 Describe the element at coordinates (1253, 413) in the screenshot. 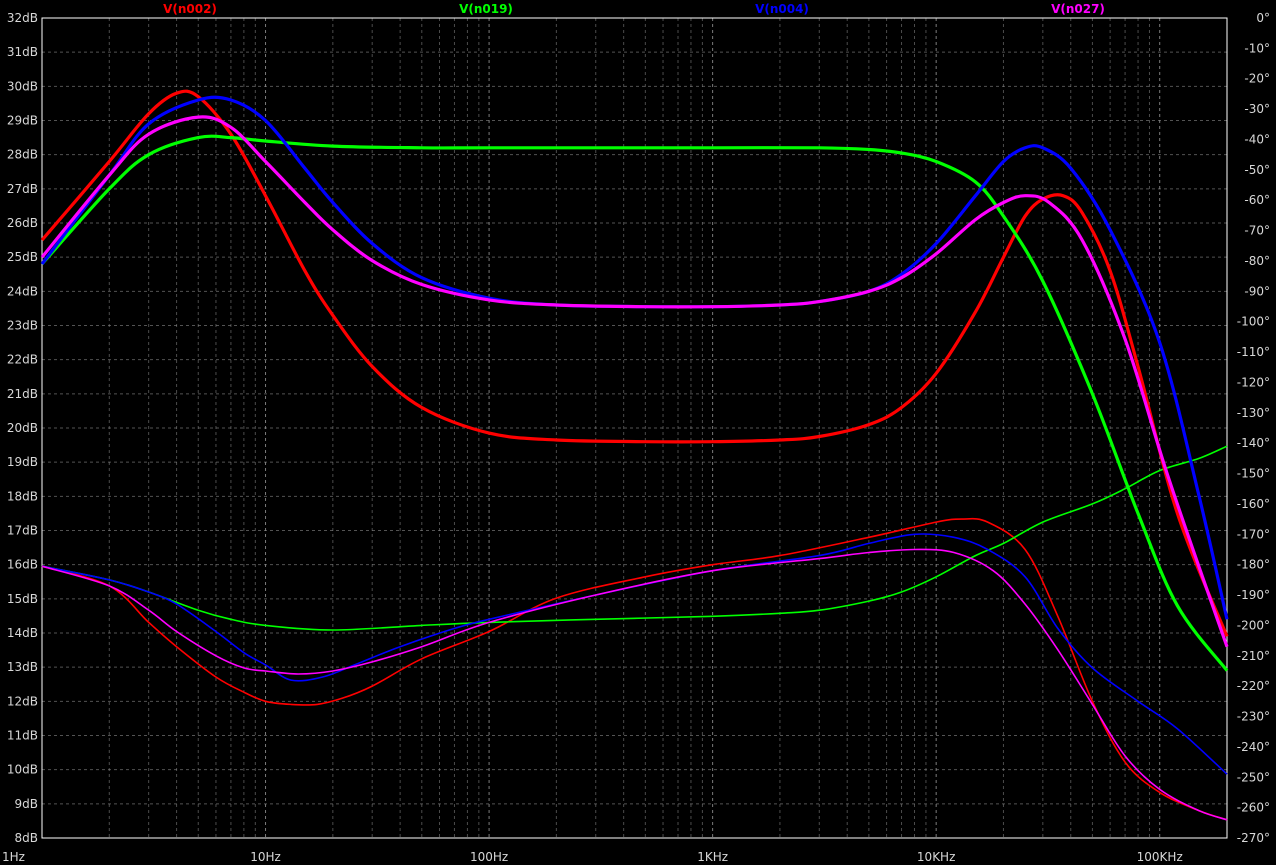

I see `y-right-tick-label: -130°` at that location.